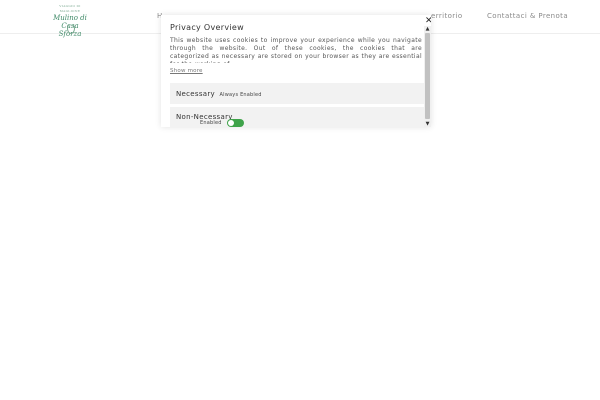 The width and height of the screenshot is (600, 400). I want to click on toggle-knob, so click(231, 123).